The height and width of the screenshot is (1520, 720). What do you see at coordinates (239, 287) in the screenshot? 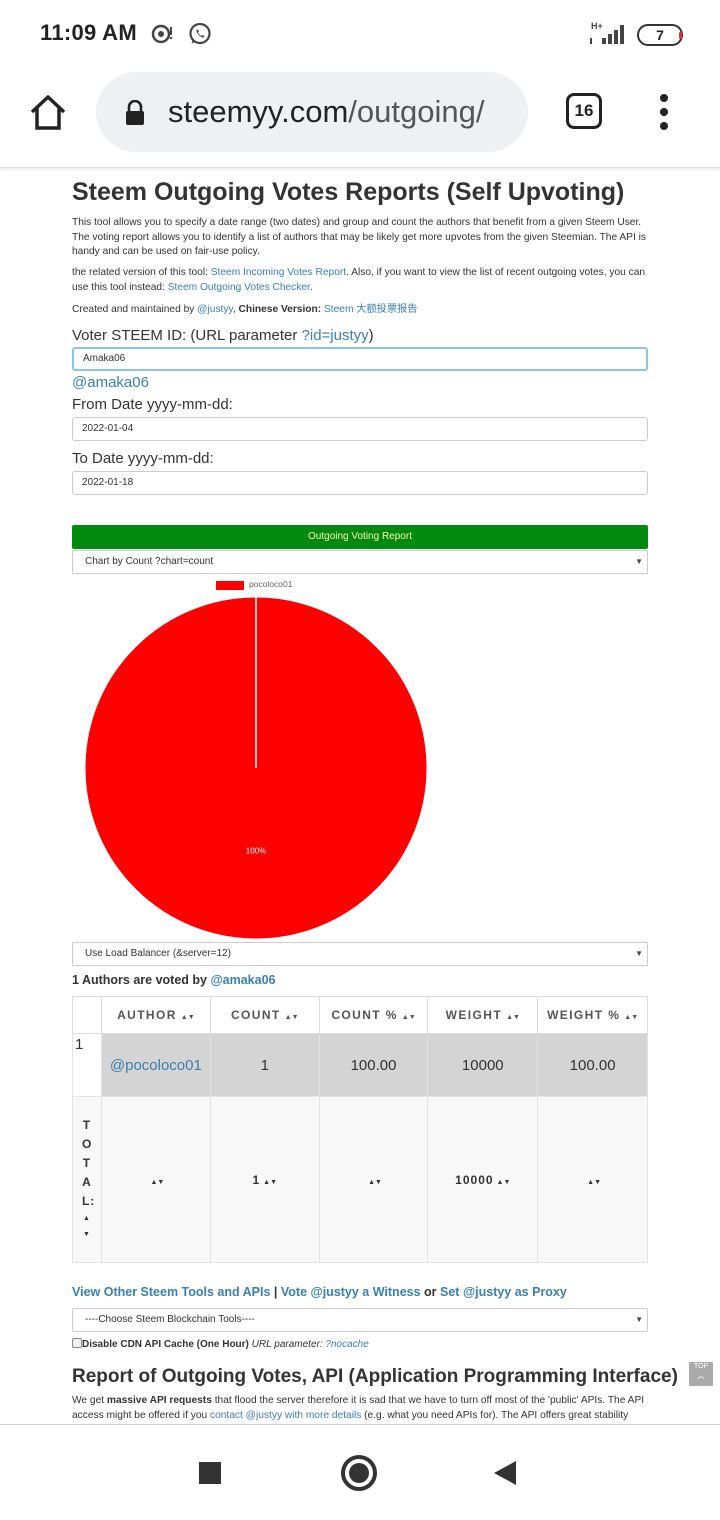
I see `outgoing-checker-link: Steem Outgoing Votes Checker` at bounding box center [239, 287].